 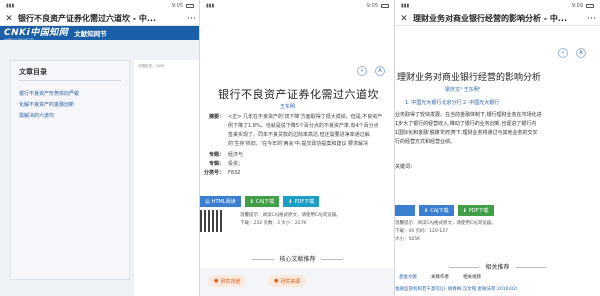 What do you see at coordinates (577, 6) in the screenshot?
I see `clock: 9:09` at bounding box center [577, 6].